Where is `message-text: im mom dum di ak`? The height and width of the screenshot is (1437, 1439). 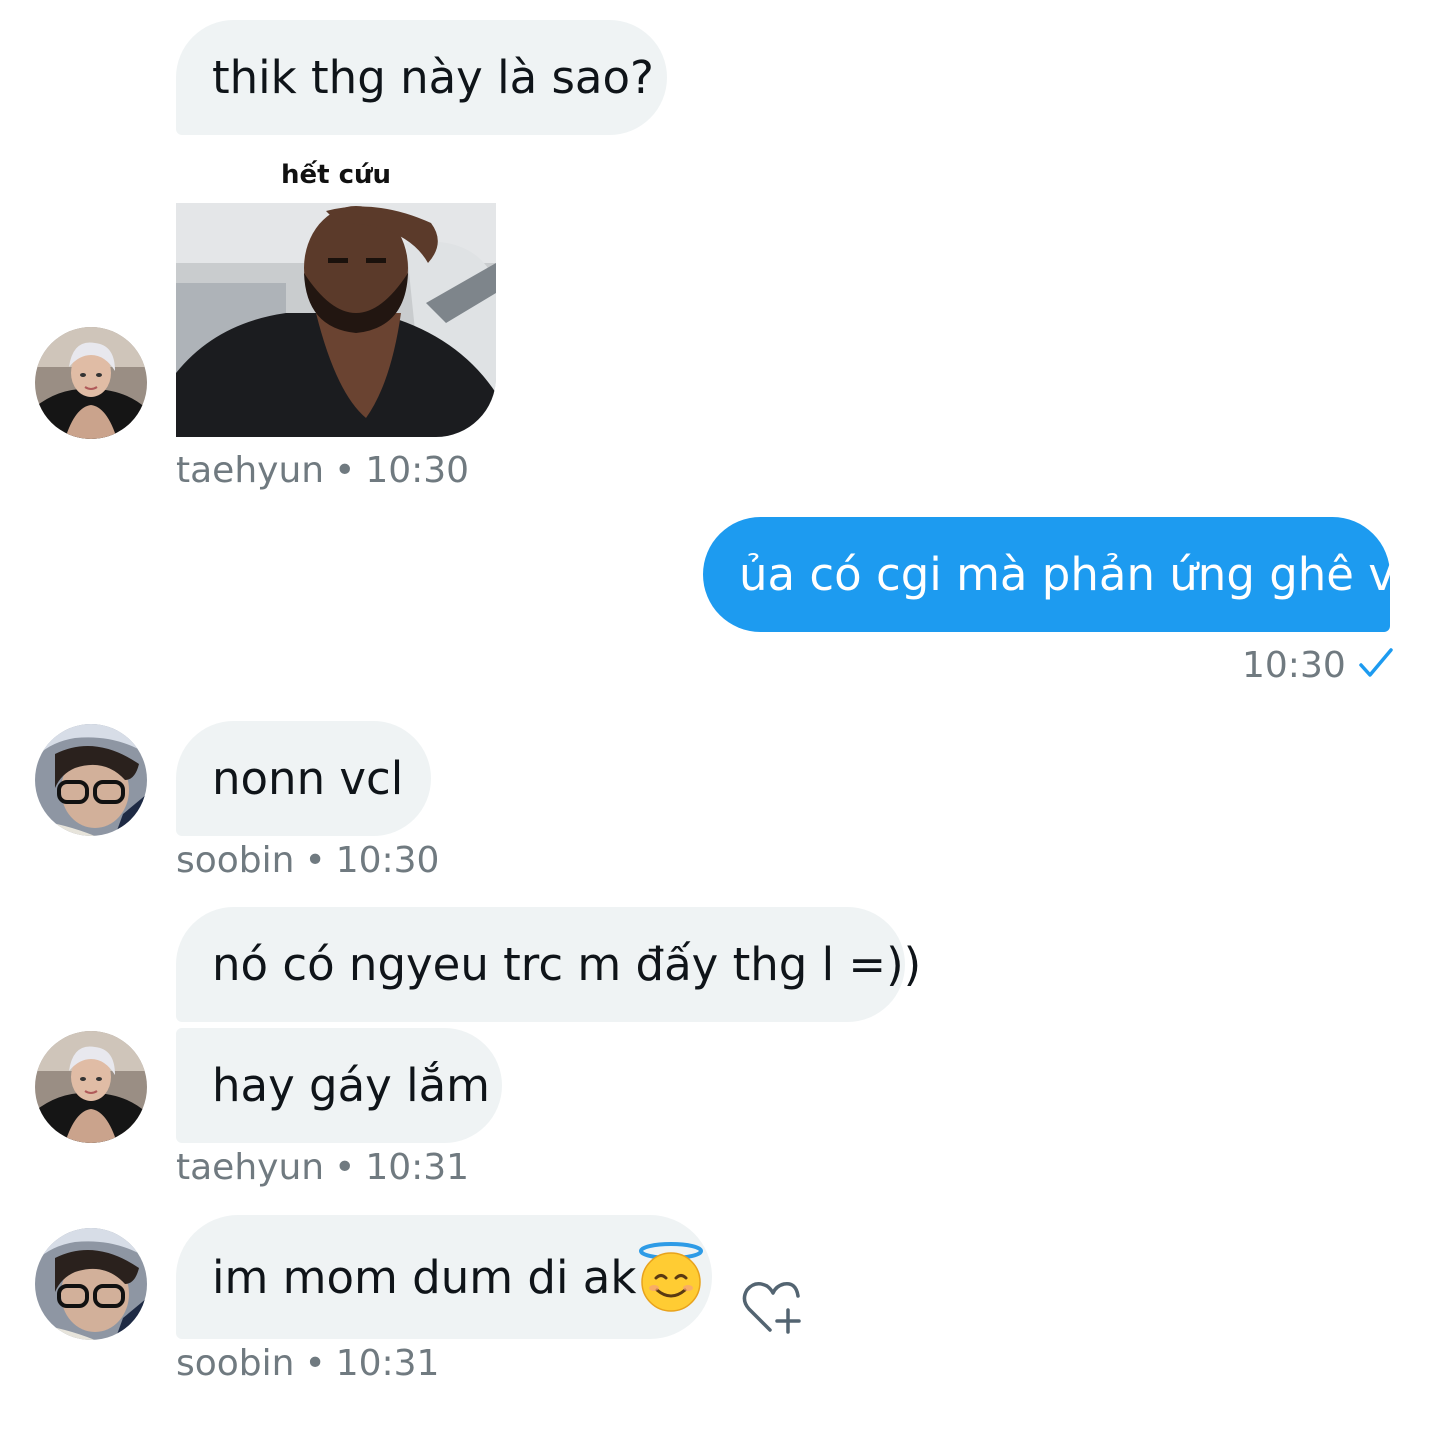 message-text: im mom dum di ak is located at coordinates (424, 1277).